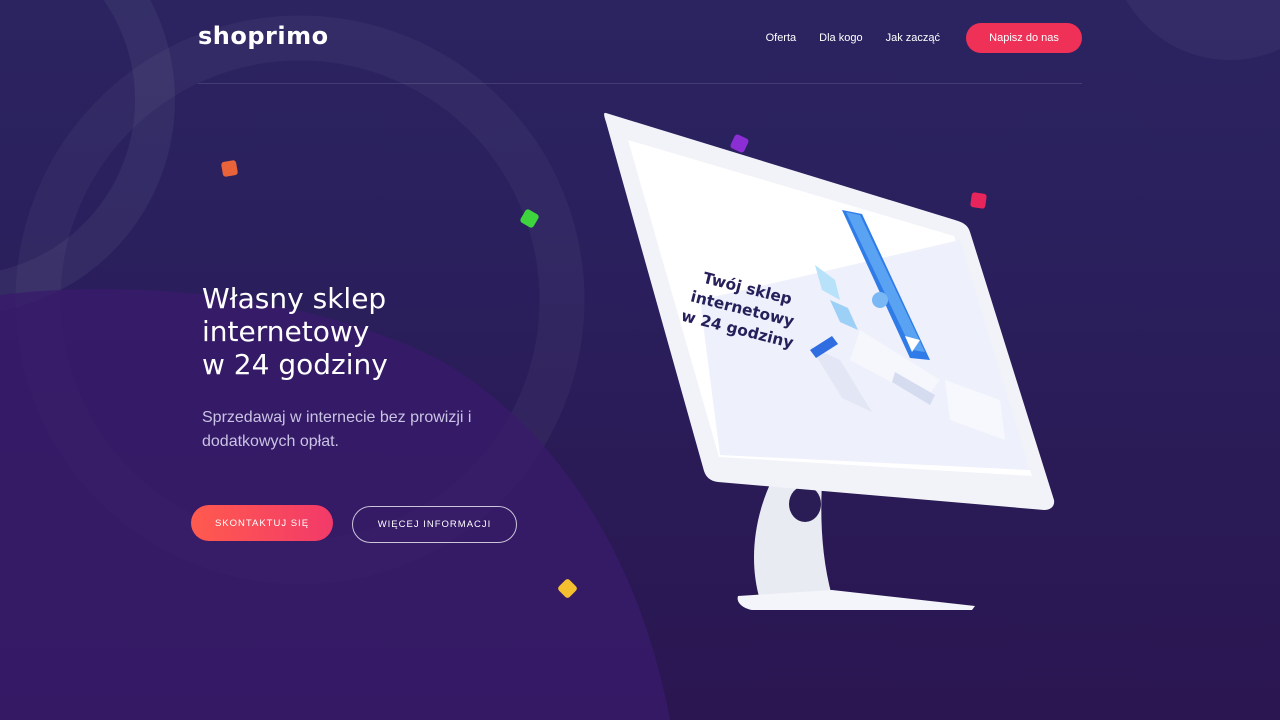 The image size is (1280, 720). What do you see at coordinates (840, 38) in the screenshot?
I see `nav-item-dla-kogo: Dla kogo` at bounding box center [840, 38].